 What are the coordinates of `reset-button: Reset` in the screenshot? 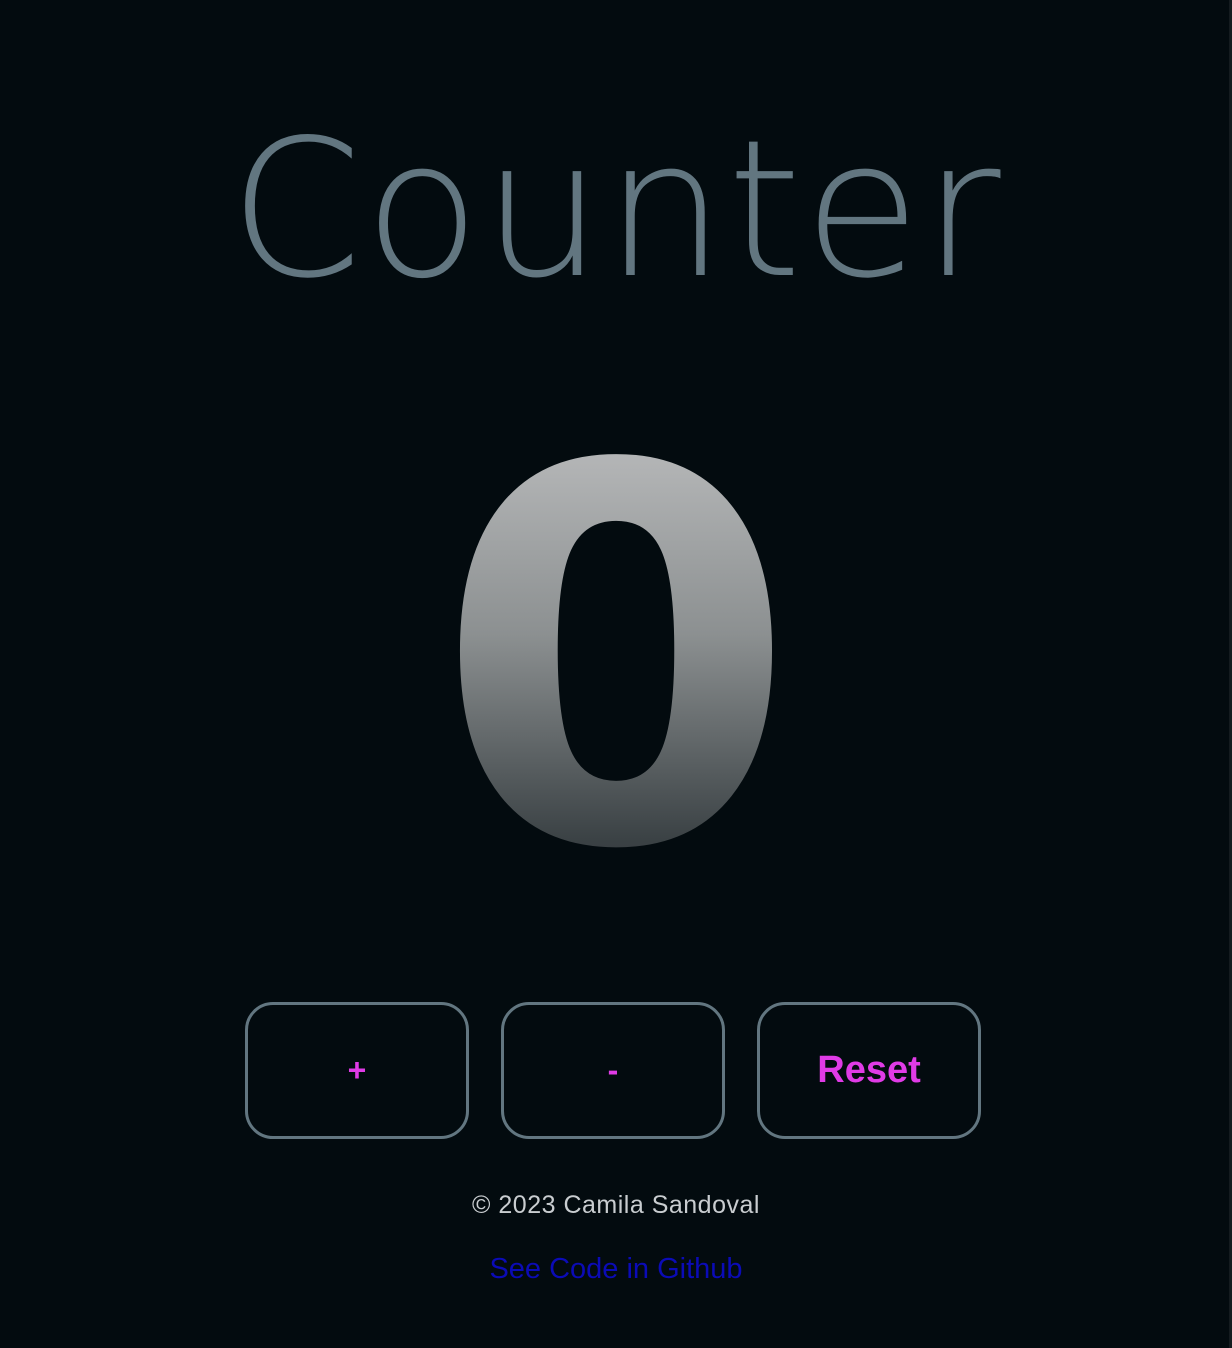 It's located at (869, 1070).